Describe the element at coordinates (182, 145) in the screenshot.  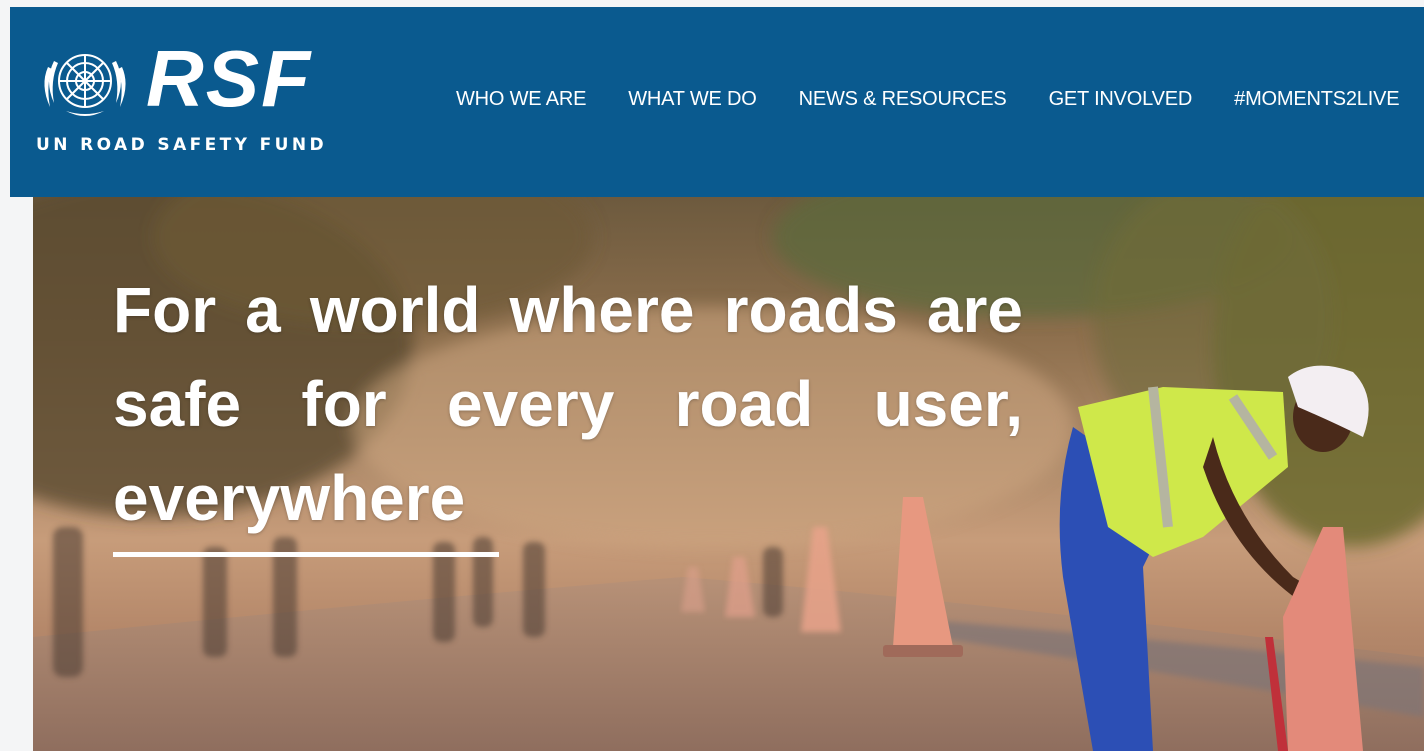
I see `logo-tagline: UN ROAD SAFETY FUND` at that location.